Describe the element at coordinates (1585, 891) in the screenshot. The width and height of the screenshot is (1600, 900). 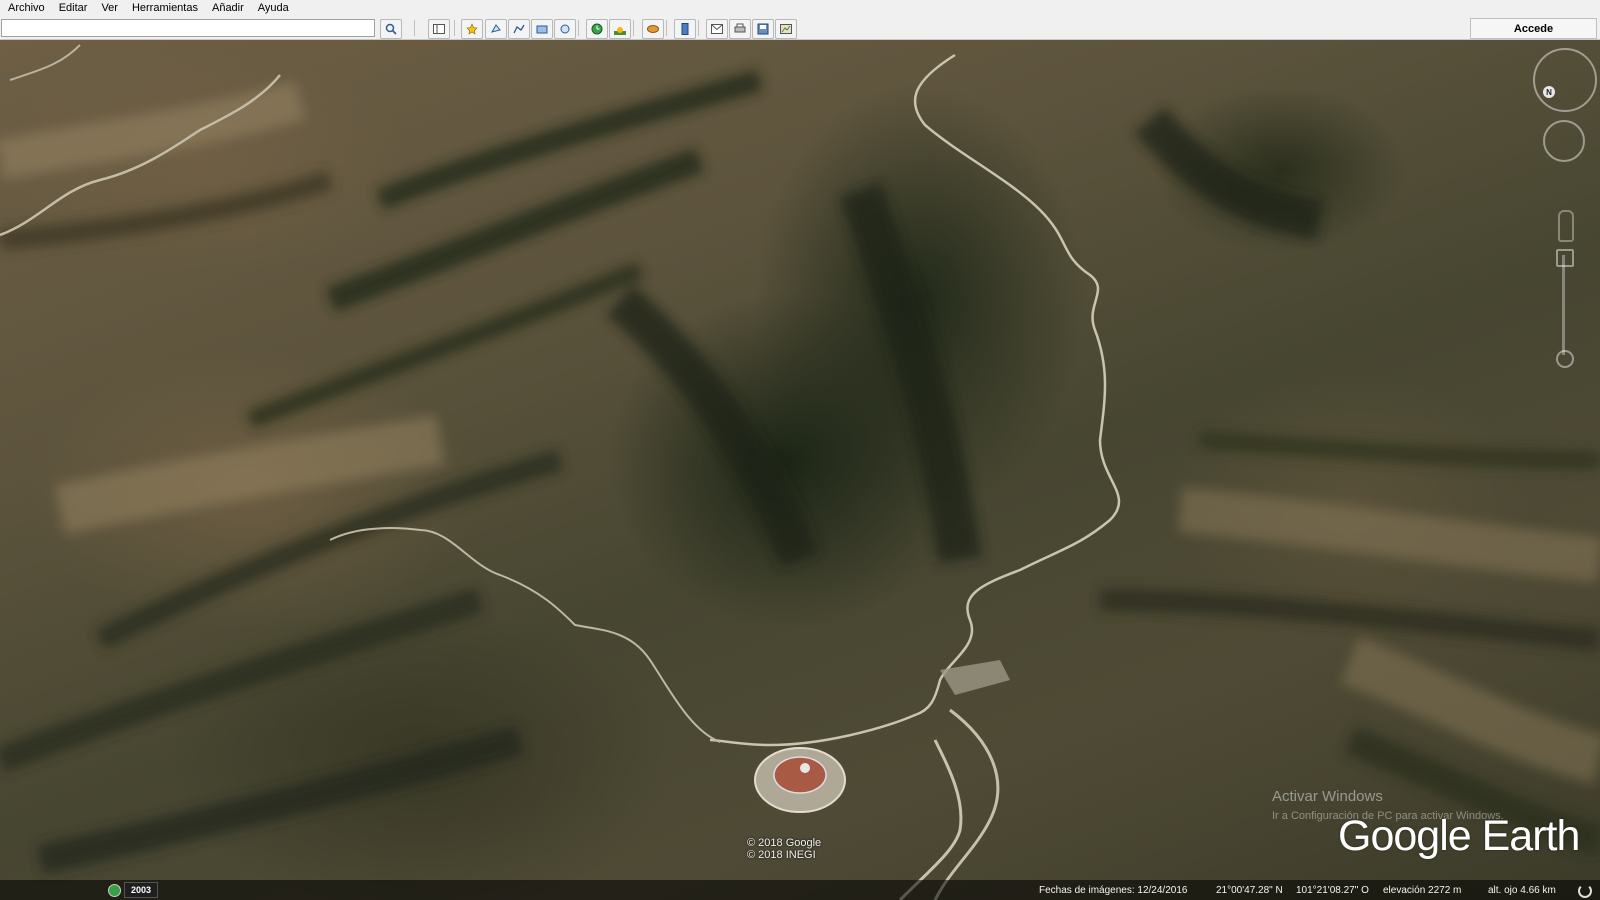
I see `loading-icon` at that location.